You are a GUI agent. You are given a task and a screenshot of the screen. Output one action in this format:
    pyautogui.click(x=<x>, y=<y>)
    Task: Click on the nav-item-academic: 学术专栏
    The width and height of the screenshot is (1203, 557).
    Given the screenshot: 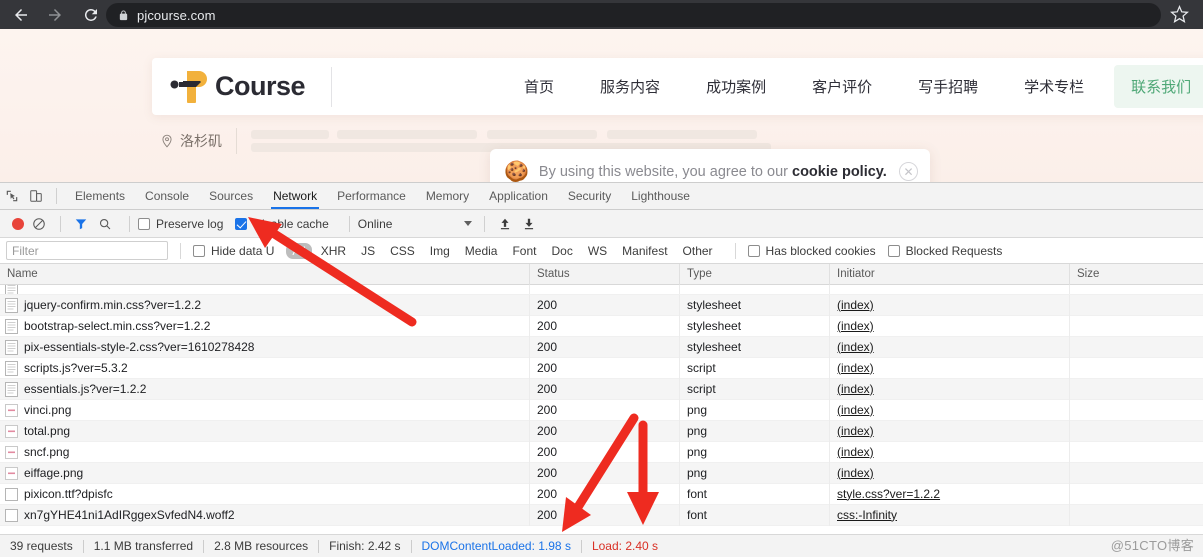 What is the action you would take?
    pyautogui.click(x=1054, y=86)
    